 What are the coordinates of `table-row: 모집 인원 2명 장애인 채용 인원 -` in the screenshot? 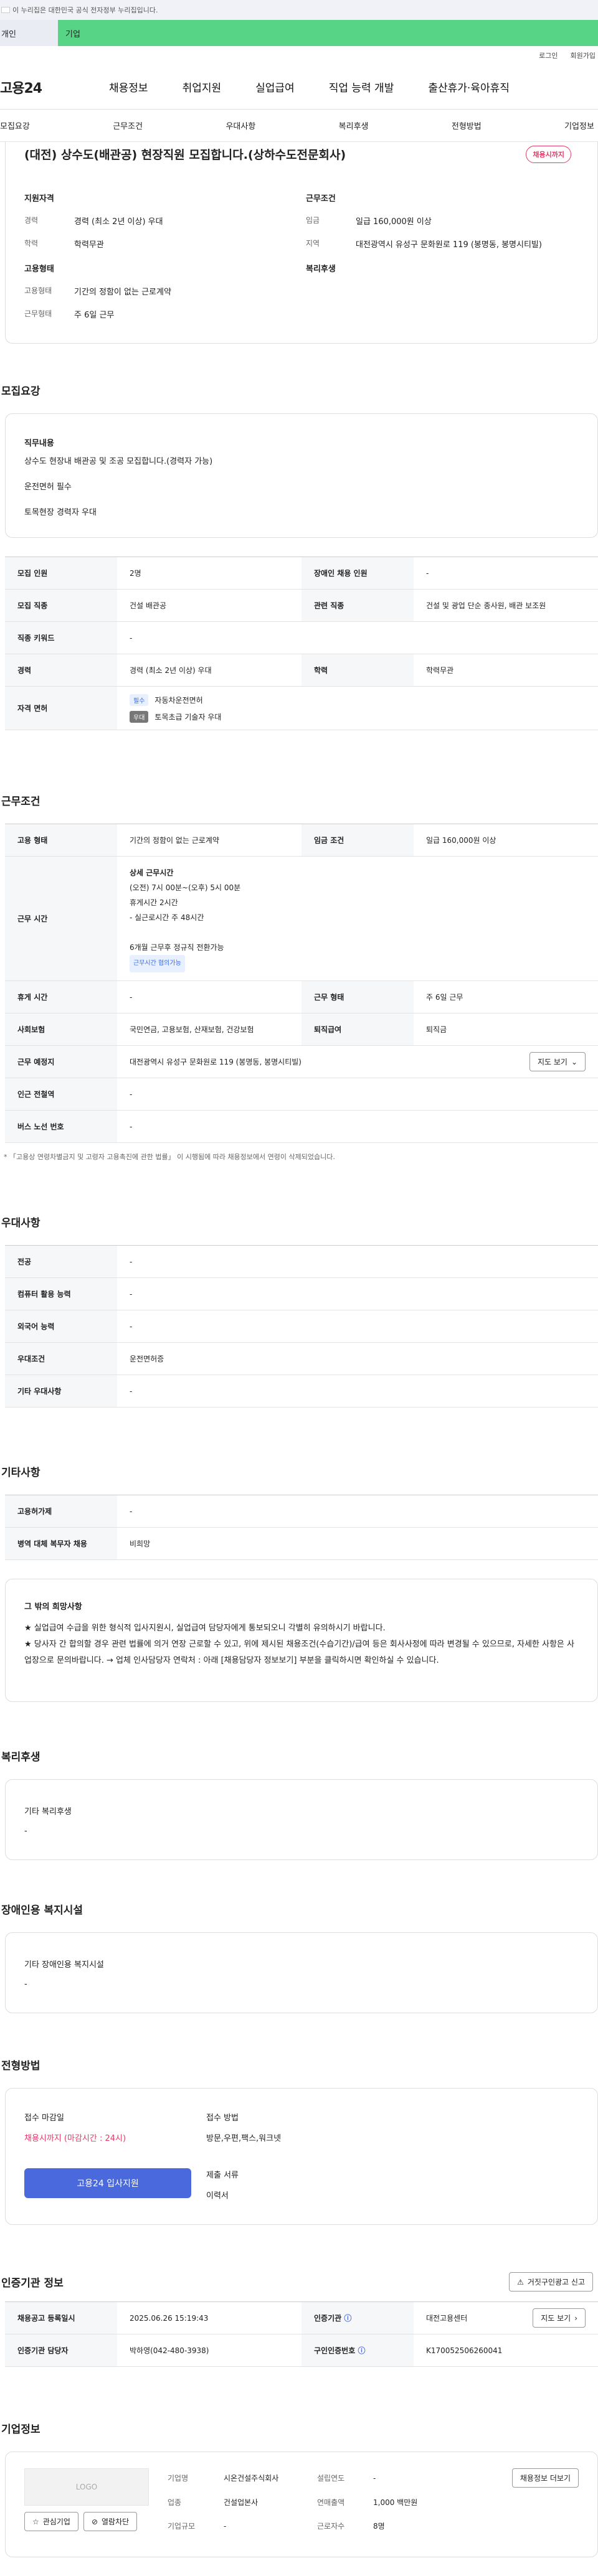 It's located at (301, 573).